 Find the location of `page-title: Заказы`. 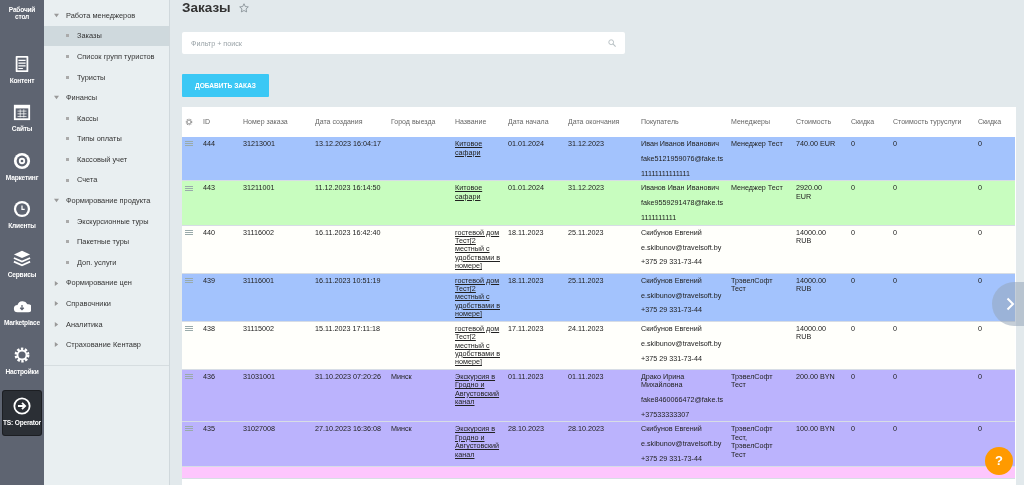

page-title: Заказы is located at coordinates (206, 8).